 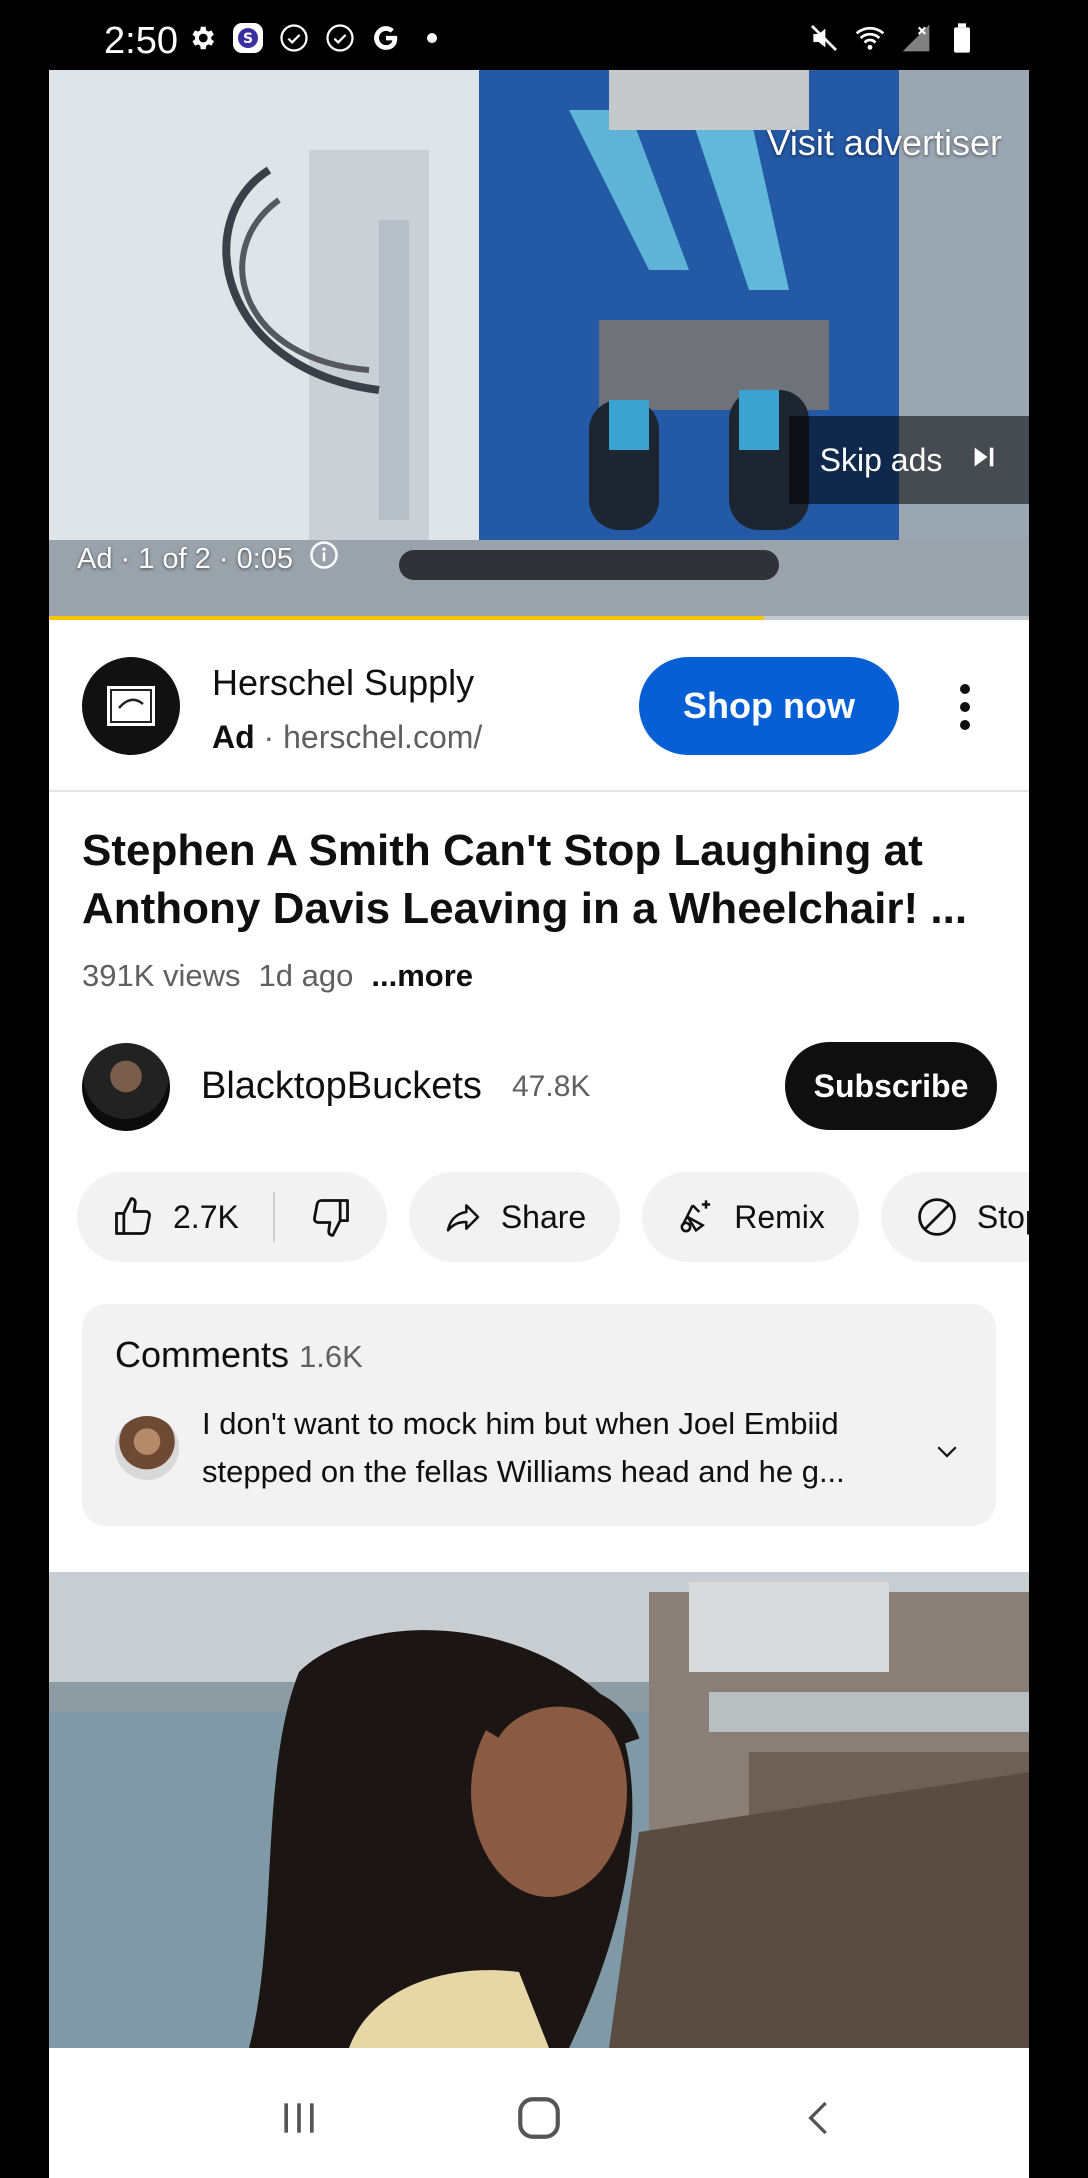 What do you see at coordinates (543, 1216) in the screenshot?
I see `share-label: Share` at bounding box center [543, 1216].